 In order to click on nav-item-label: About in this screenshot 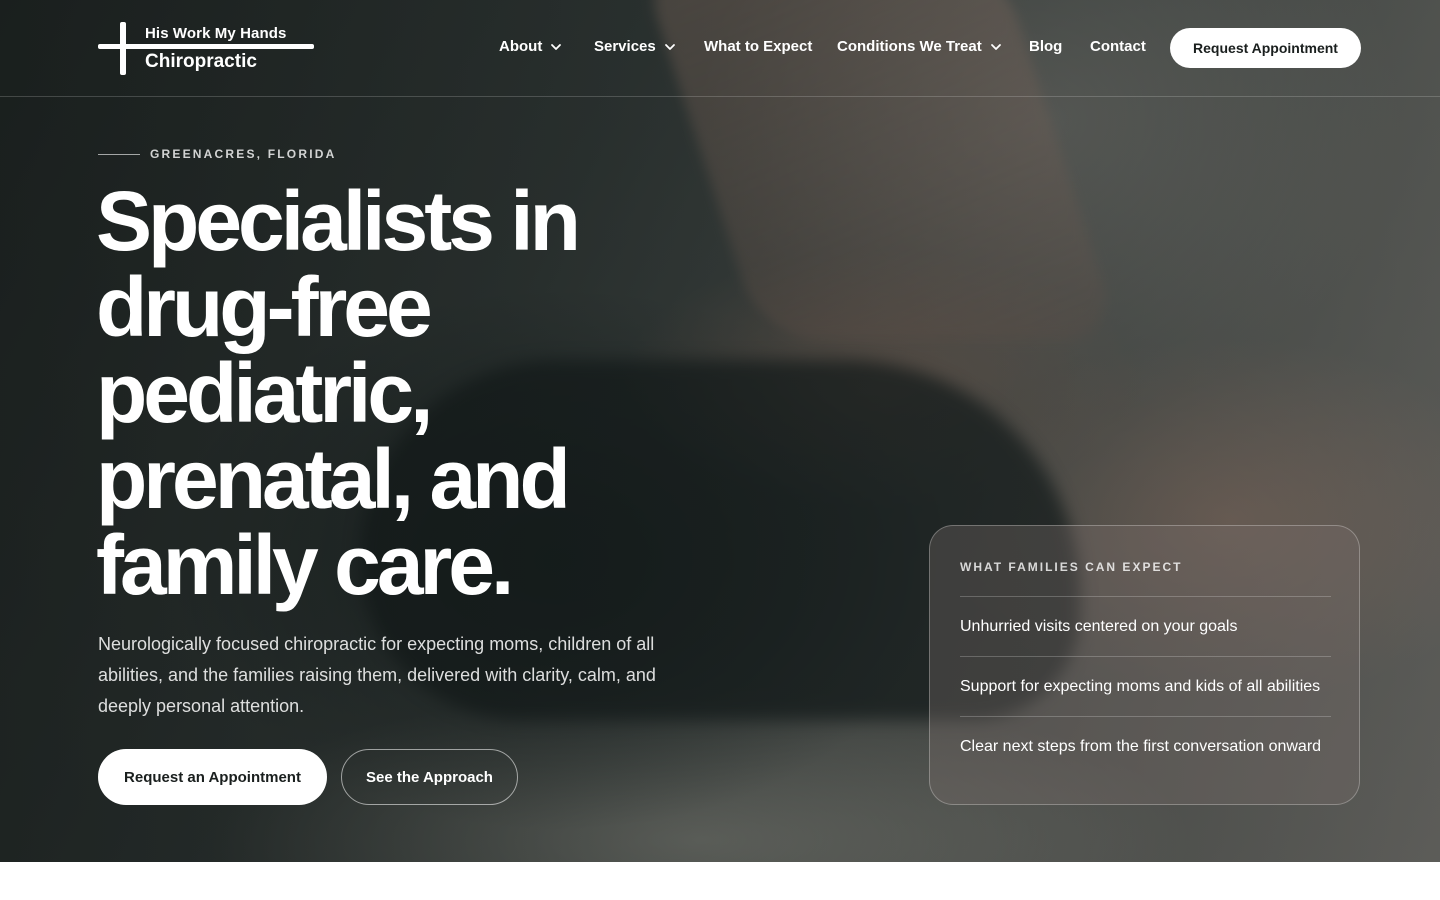, I will do `click(521, 46)`.